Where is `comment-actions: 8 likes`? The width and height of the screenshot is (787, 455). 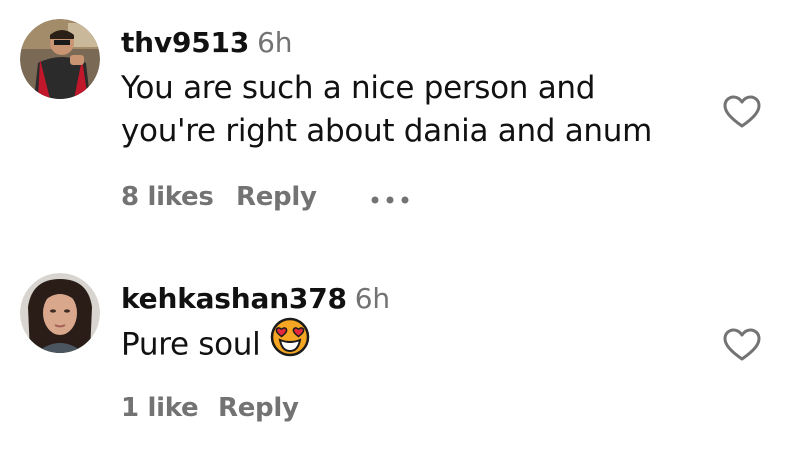 comment-actions: 8 likes is located at coordinates (167, 197).